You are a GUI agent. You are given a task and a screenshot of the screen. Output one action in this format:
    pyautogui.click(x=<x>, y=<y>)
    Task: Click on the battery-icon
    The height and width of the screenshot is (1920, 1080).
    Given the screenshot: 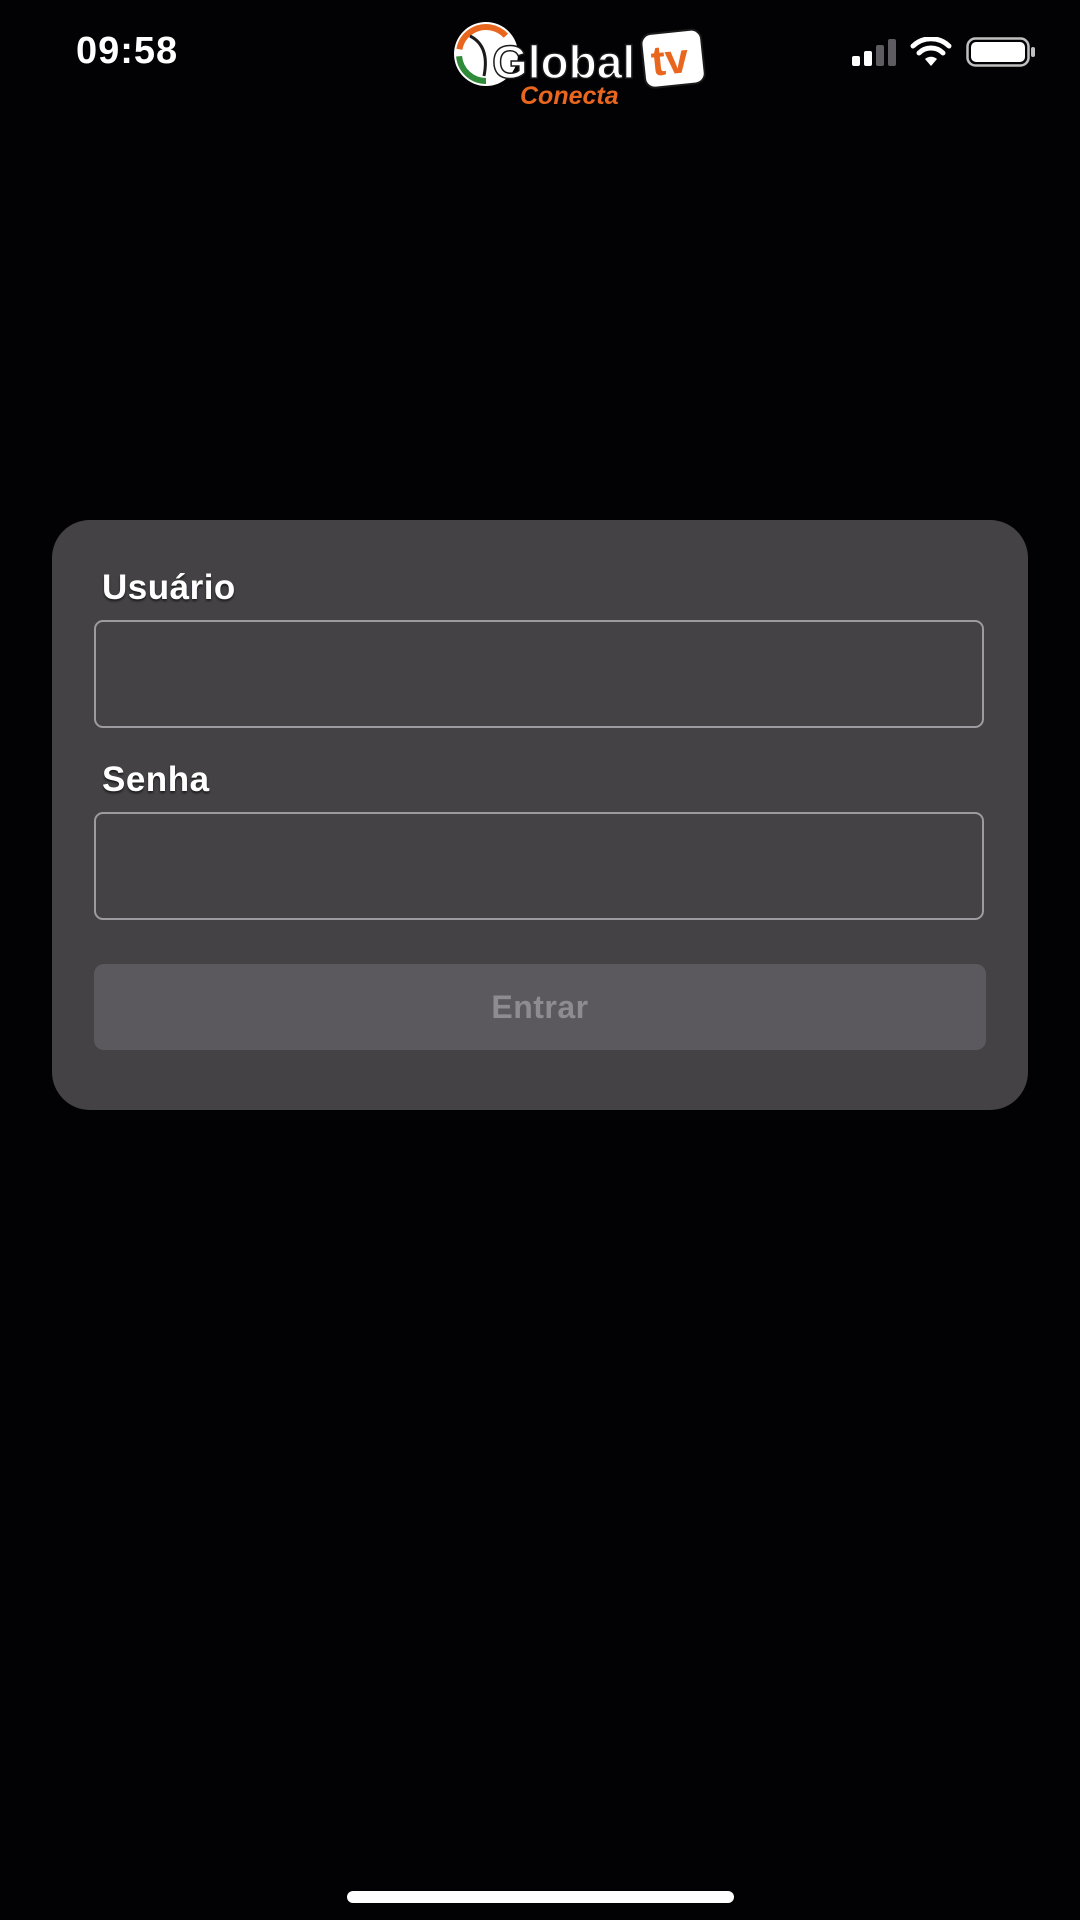 What is the action you would take?
    pyautogui.click(x=1001, y=52)
    